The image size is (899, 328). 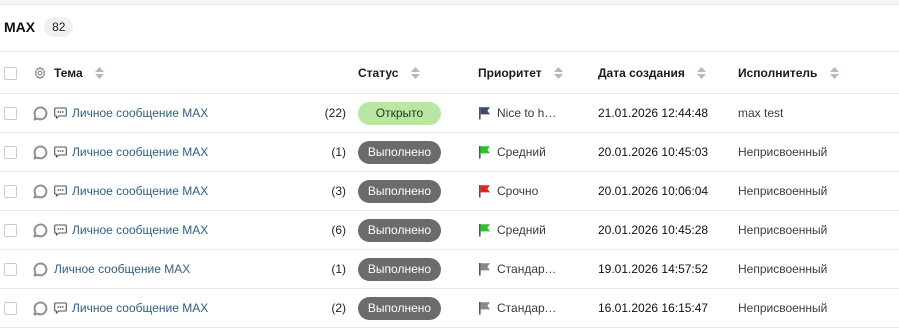 I want to click on column-label-assignee: Исполнитель, so click(x=778, y=72).